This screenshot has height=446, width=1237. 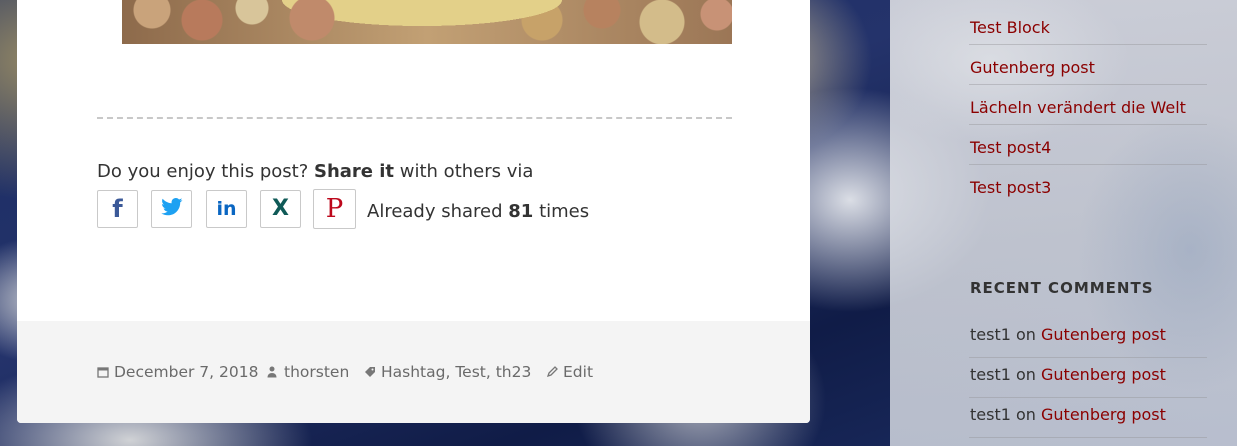 I want to click on dashed-divider, so click(x=414, y=118).